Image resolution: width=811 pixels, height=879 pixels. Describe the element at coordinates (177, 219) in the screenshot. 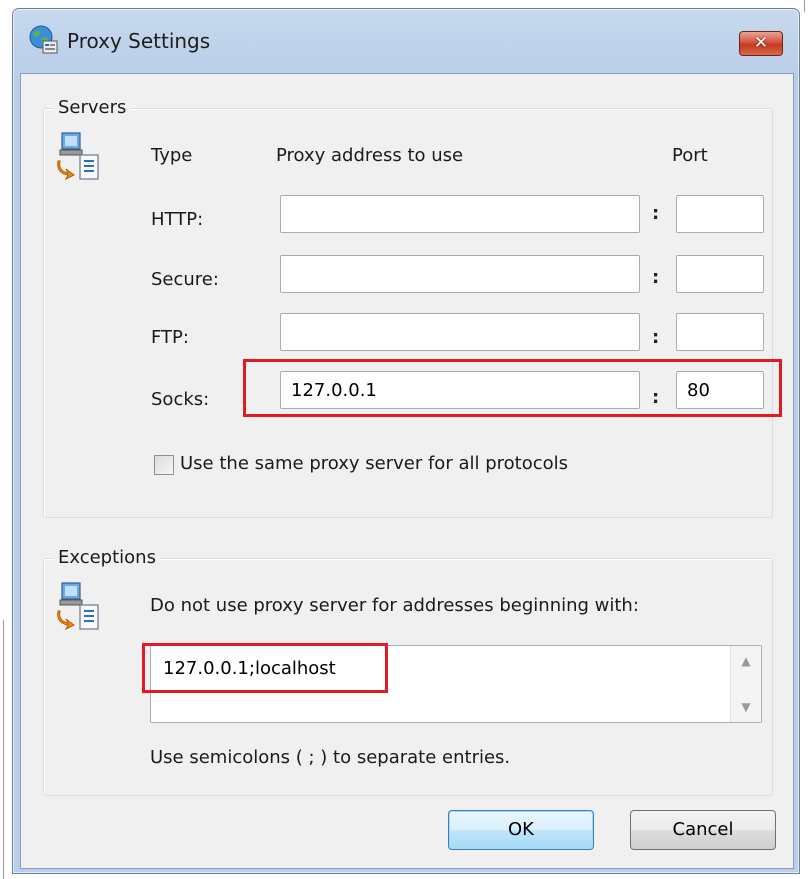

I see `http-label: HTTP:` at that location.